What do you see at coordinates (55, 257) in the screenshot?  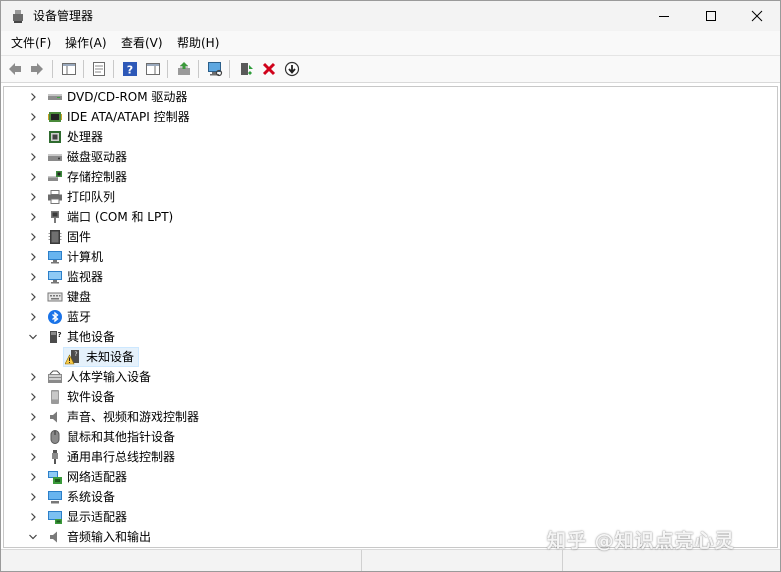 I see `computer-icon` at bounding box center [55, 257].